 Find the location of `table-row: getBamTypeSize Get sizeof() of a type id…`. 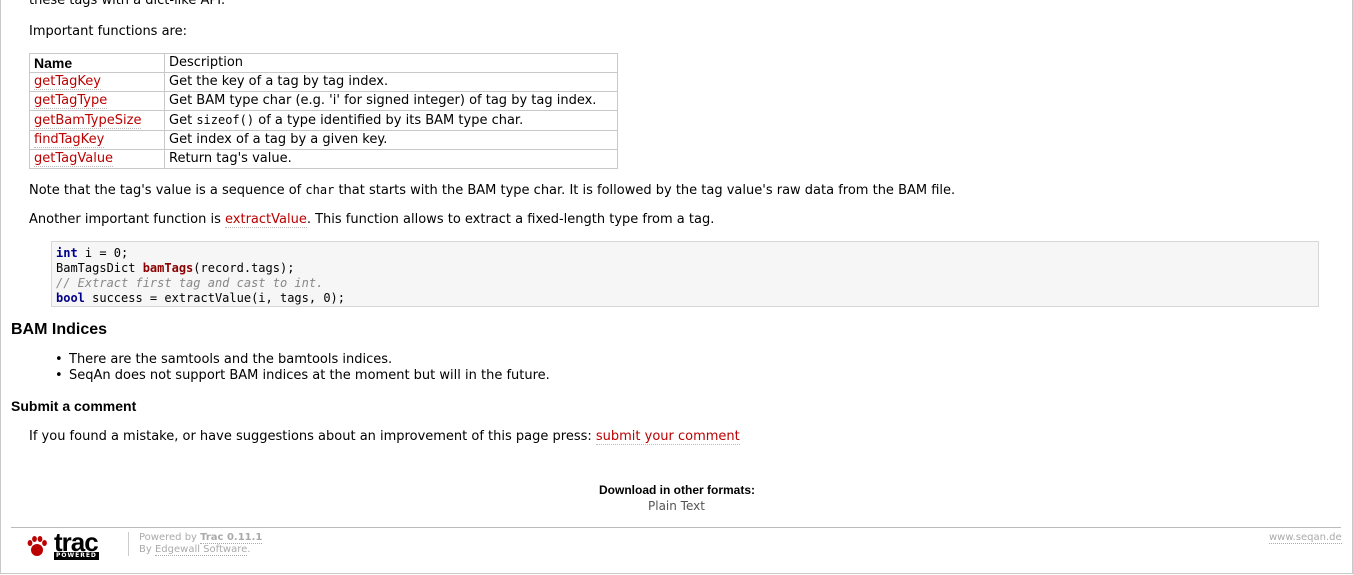

table-row: getBamTypeSize Get sizeof() of a type id… is located at coordinates (323, 120).